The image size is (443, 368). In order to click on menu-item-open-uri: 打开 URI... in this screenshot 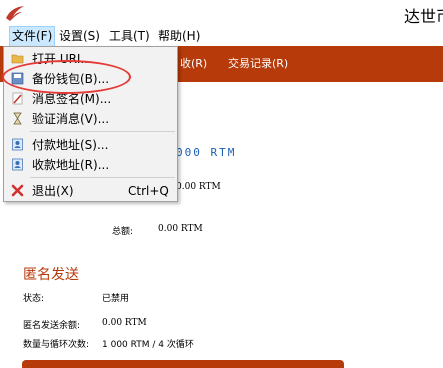, I will do `click(90, 59)`.